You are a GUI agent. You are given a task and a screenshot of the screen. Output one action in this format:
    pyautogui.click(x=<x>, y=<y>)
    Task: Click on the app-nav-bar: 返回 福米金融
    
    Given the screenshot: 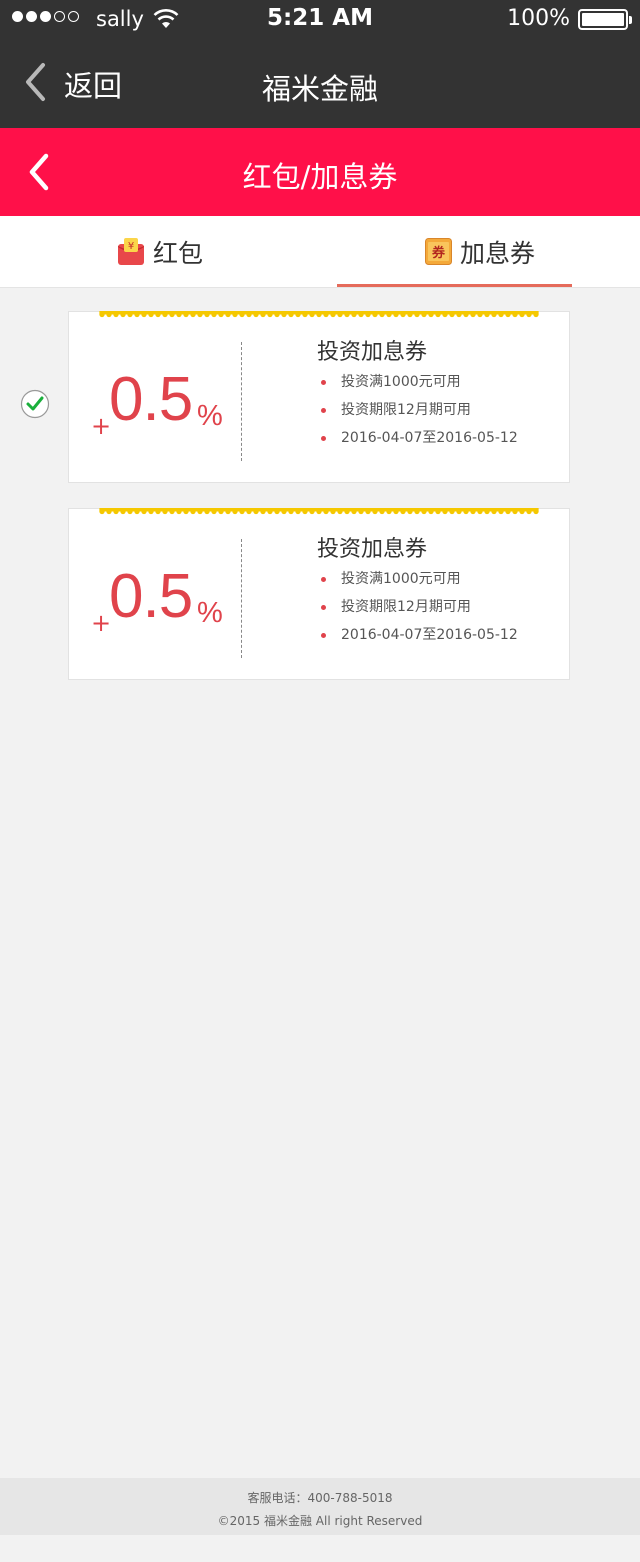 What is the action you would take?
    pyautogui.click(x=320, y=84)
    